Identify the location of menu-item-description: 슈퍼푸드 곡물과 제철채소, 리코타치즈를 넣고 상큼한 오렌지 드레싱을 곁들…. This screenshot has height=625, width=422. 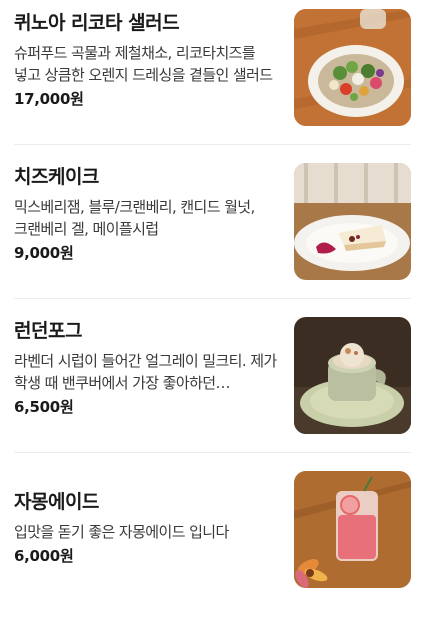
(143, 64).